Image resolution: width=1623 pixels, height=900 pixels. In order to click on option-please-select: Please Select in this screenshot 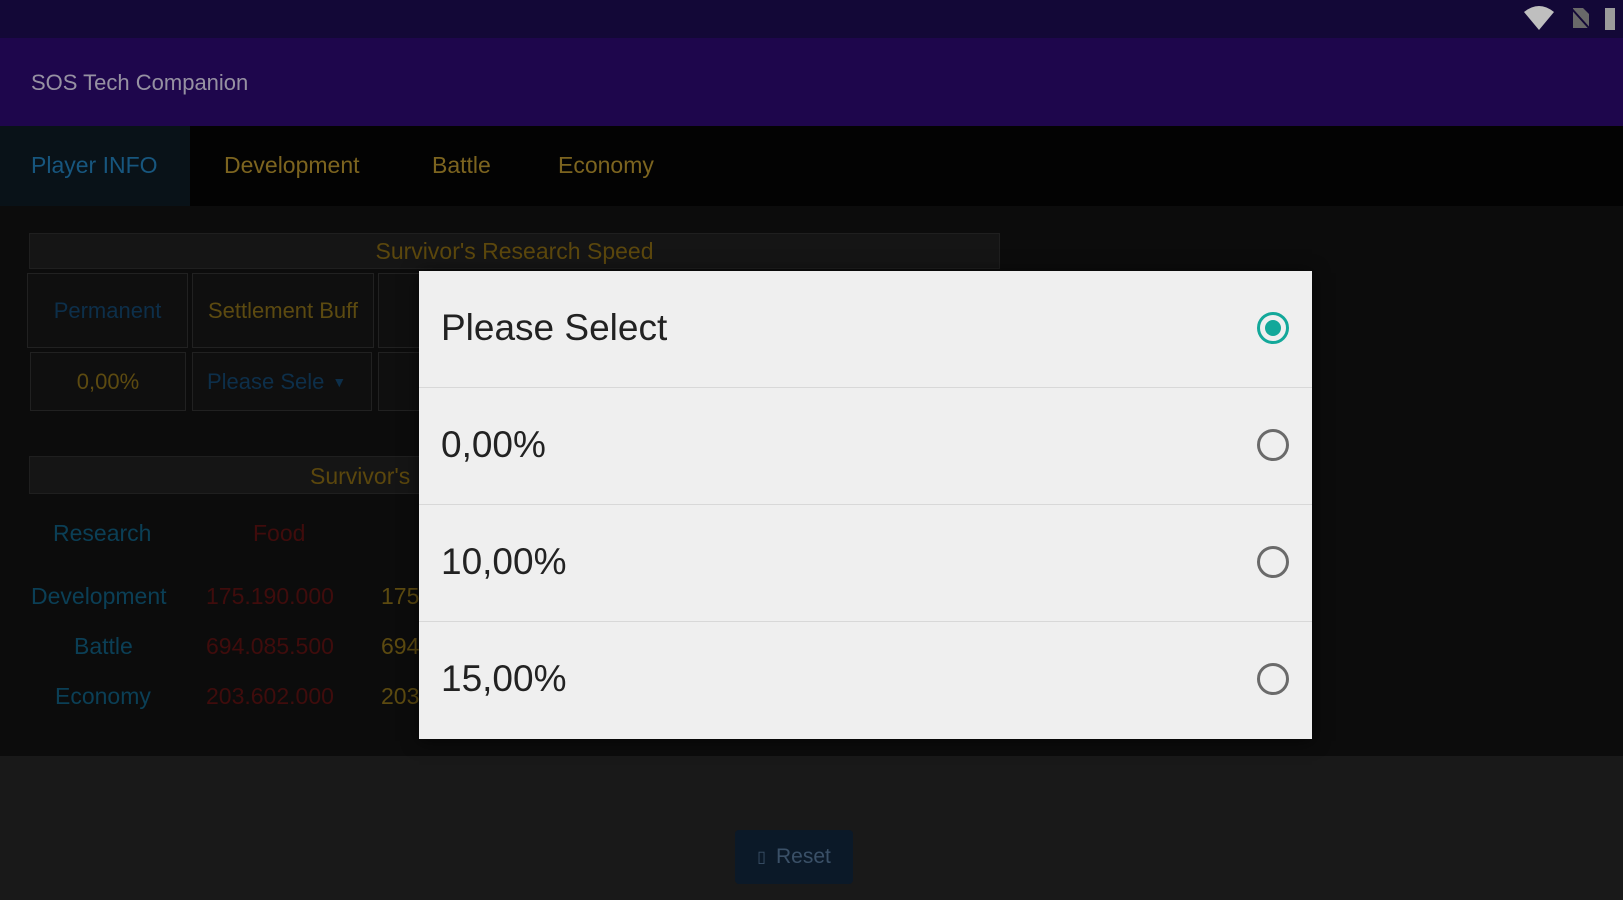, I will do `click(865, 329)`.